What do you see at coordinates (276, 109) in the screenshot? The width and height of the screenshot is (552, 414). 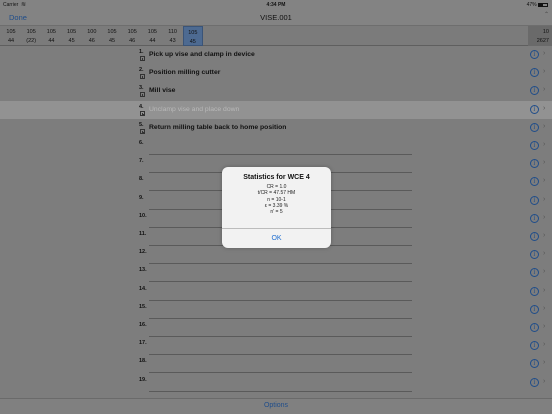 I see `step-row: 4. Unclamp vise and place down i ›` at bounding box center [276, 109].